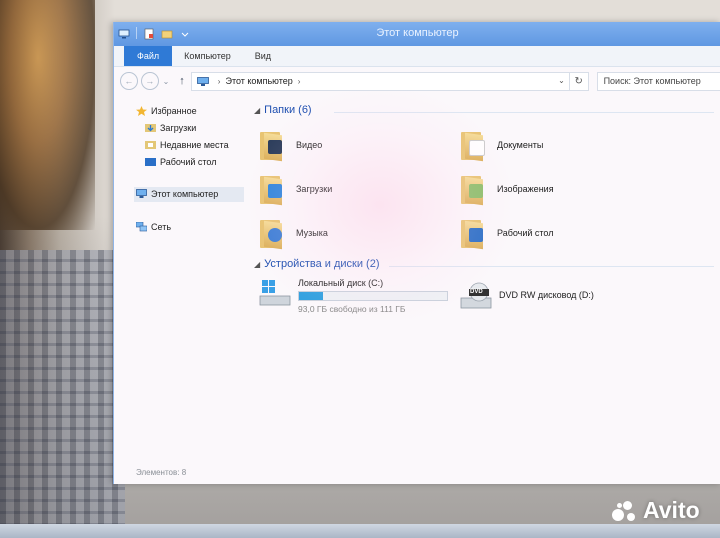 This screenshot has width=720, height=538. Describe the element at coordinates (47, 115) in the screenshot. I see `wallpaper-tree` at that location.